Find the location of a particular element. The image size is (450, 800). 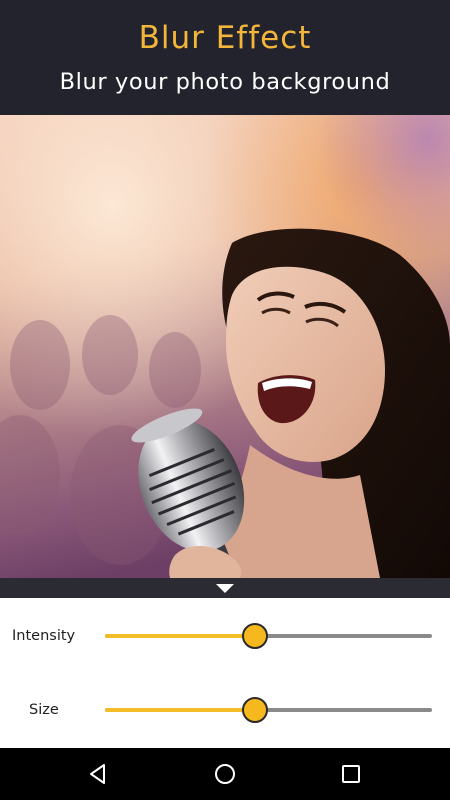

size-slider is located at coordinates (268, 710).